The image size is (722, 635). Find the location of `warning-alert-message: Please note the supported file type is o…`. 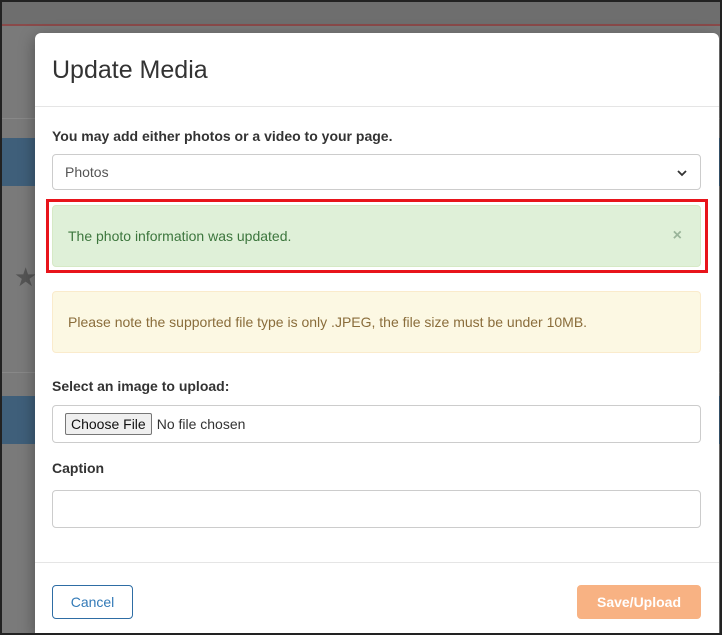

warning-alert-message: Please note the supported file type is o… is located at coordinates (328, 322).